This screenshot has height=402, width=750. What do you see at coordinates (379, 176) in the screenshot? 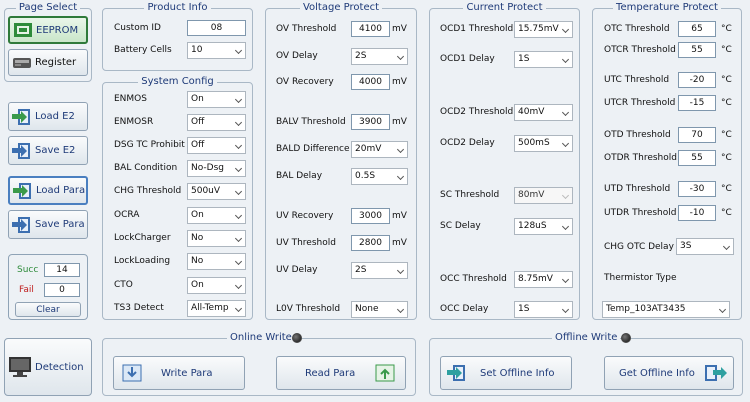
I see `bal-delay-select: 0.5S` at bounding box center [379, 176].